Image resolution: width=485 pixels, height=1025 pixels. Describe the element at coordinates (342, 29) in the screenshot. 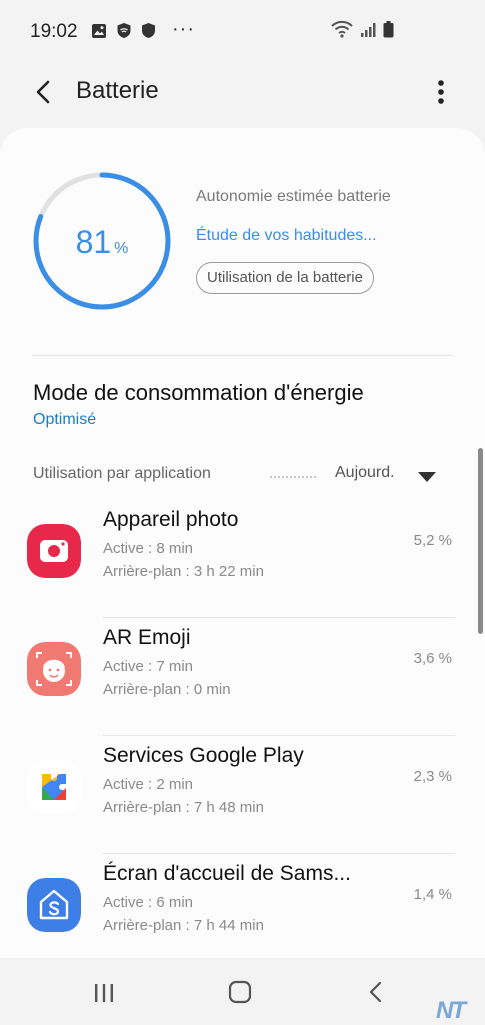

I see `wifi-icon` at that location.